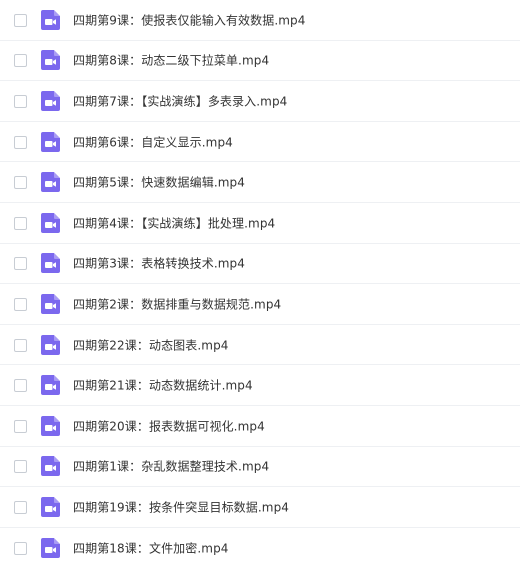  What do you see at coordinates (174, 222) in the screenshot?
I see `file-name: 四期第4课：【实战演练】批处理.mp4` at bounding box center [174, 222].